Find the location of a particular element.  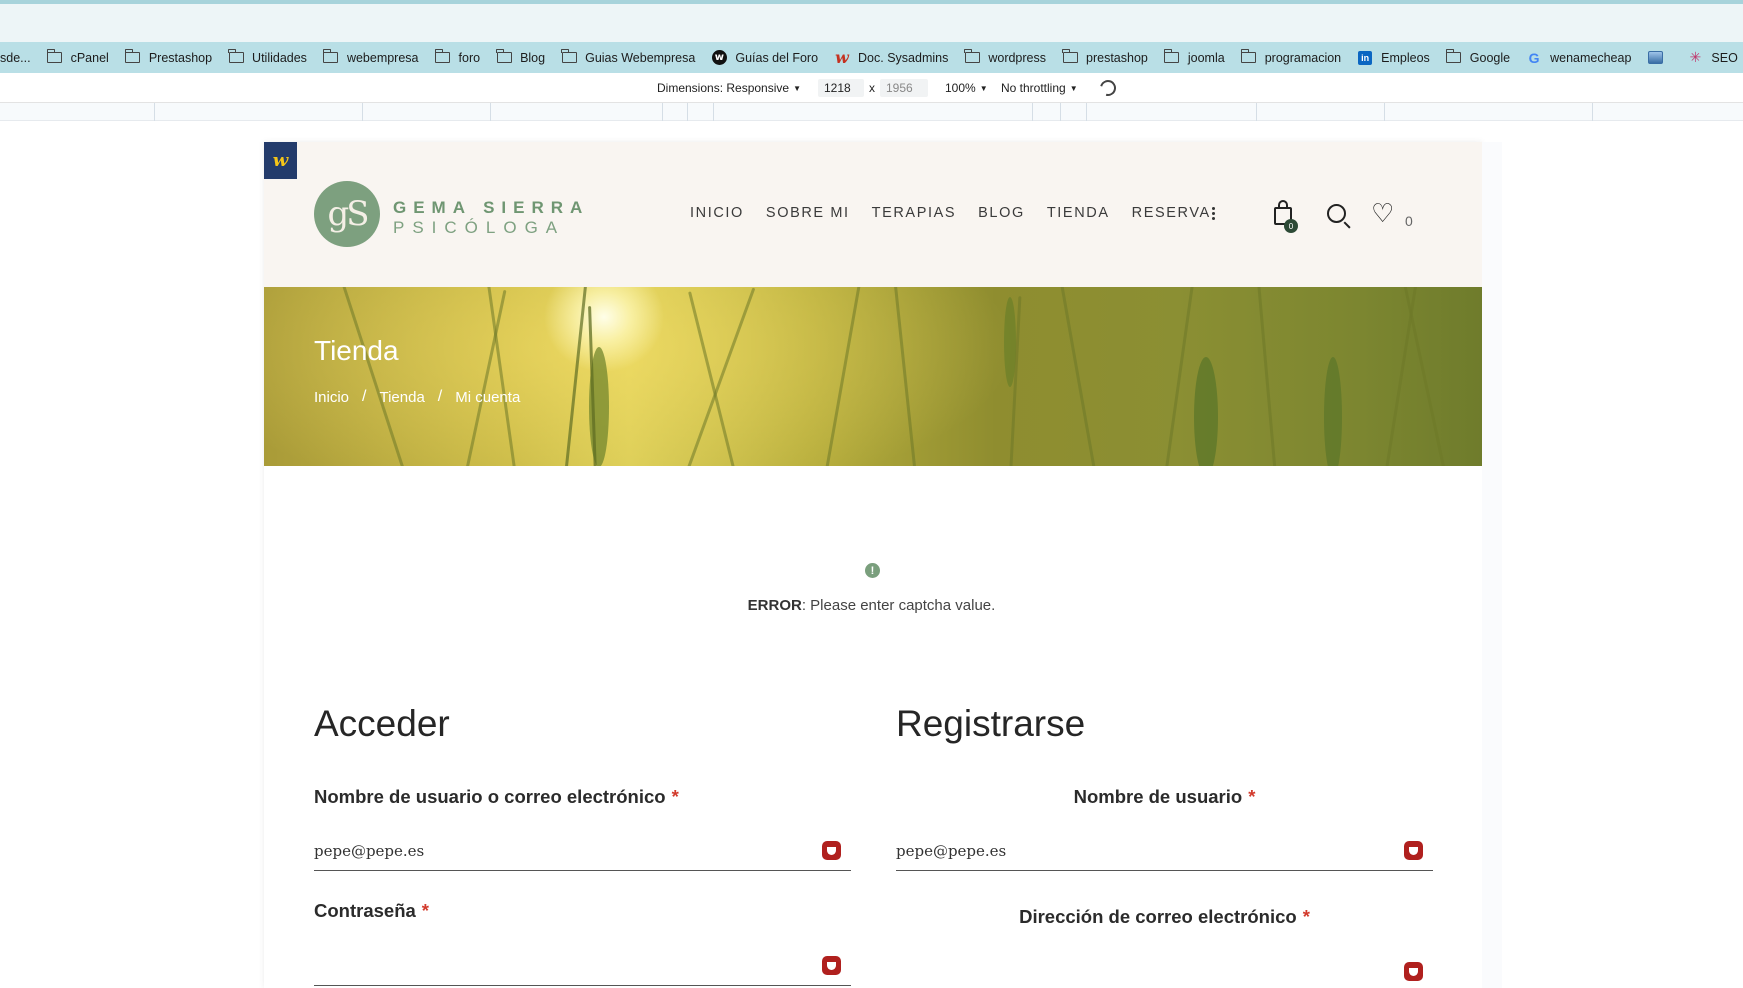

breadcrumb-tienda: Tienda is located at coordinates (401, 397).